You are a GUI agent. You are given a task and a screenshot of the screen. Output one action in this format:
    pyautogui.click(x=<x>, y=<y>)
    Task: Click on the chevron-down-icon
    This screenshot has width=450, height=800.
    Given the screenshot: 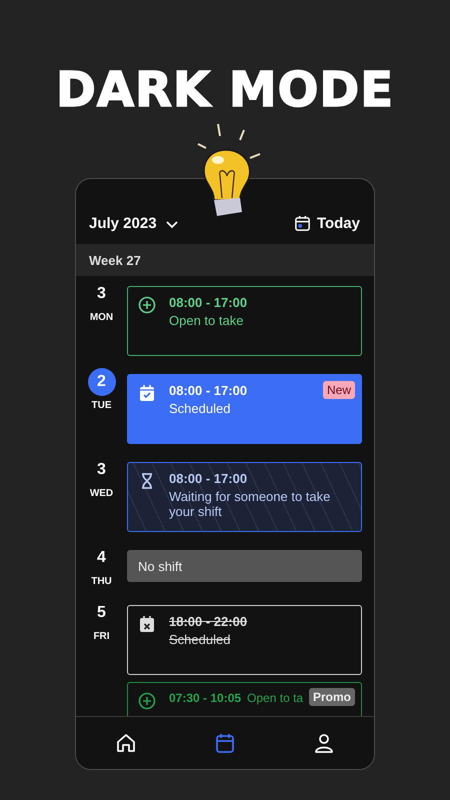 What is the action you would take?
    pyautogui.click(x=171, y=223)
    